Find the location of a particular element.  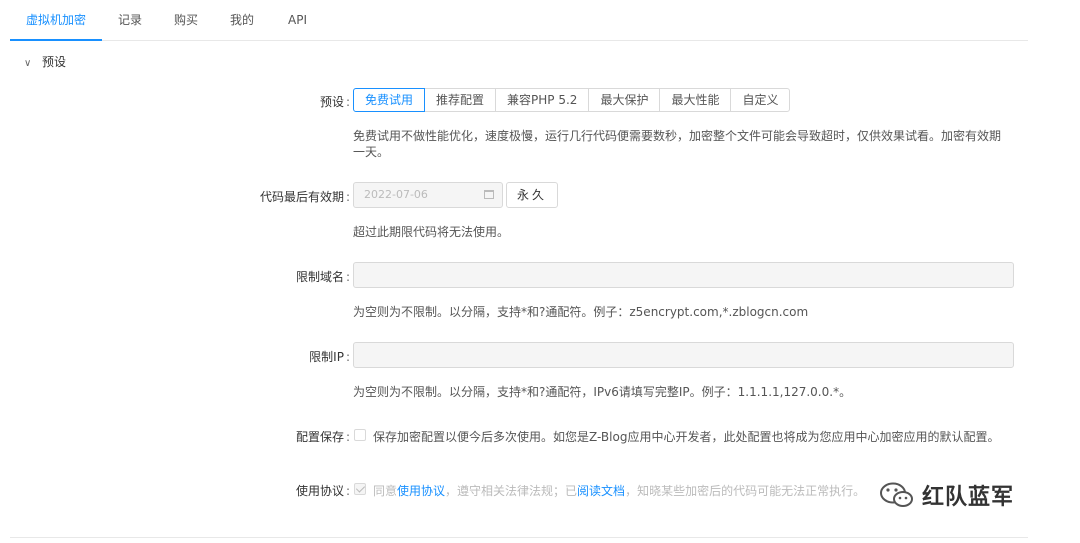

preset-php52-button: 兼容PHP 5.2 is located at coordinates (542, 100).